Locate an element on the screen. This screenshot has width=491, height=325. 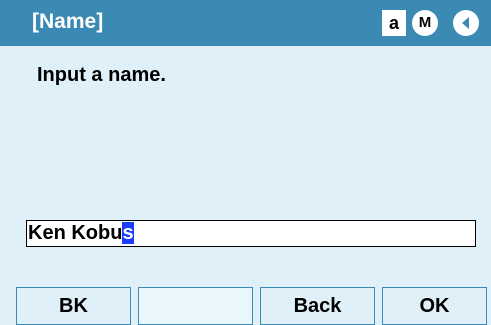
left-arrow-icon is located at coordinates (466, 23).